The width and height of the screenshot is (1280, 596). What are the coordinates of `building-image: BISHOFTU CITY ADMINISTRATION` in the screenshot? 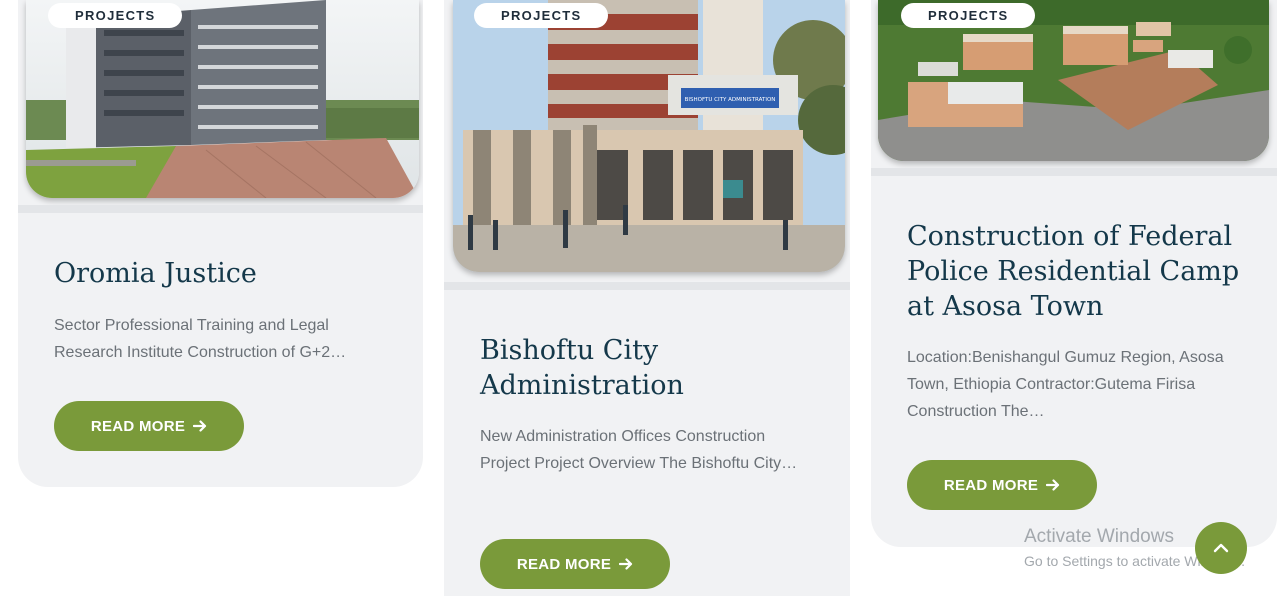 It's located at (649, 136).